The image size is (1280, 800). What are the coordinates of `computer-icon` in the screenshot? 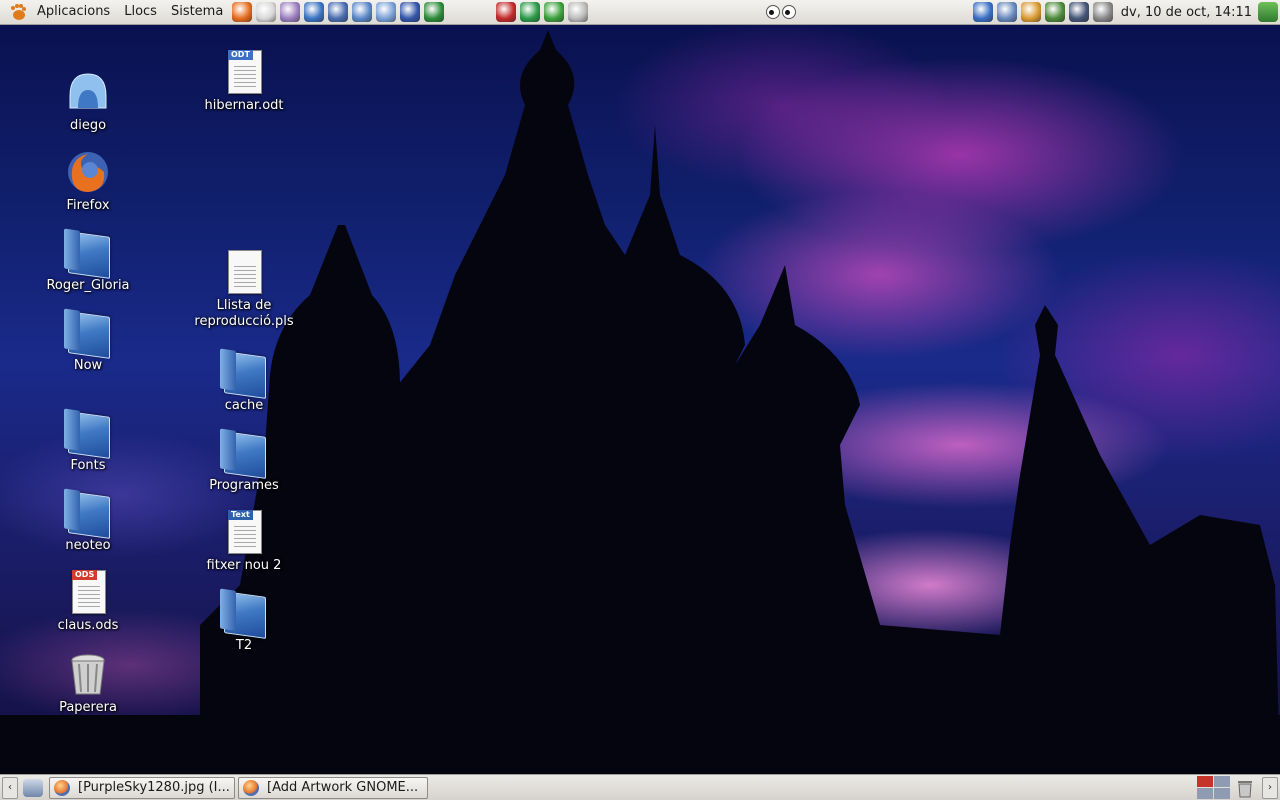 It's located at (578, 12).